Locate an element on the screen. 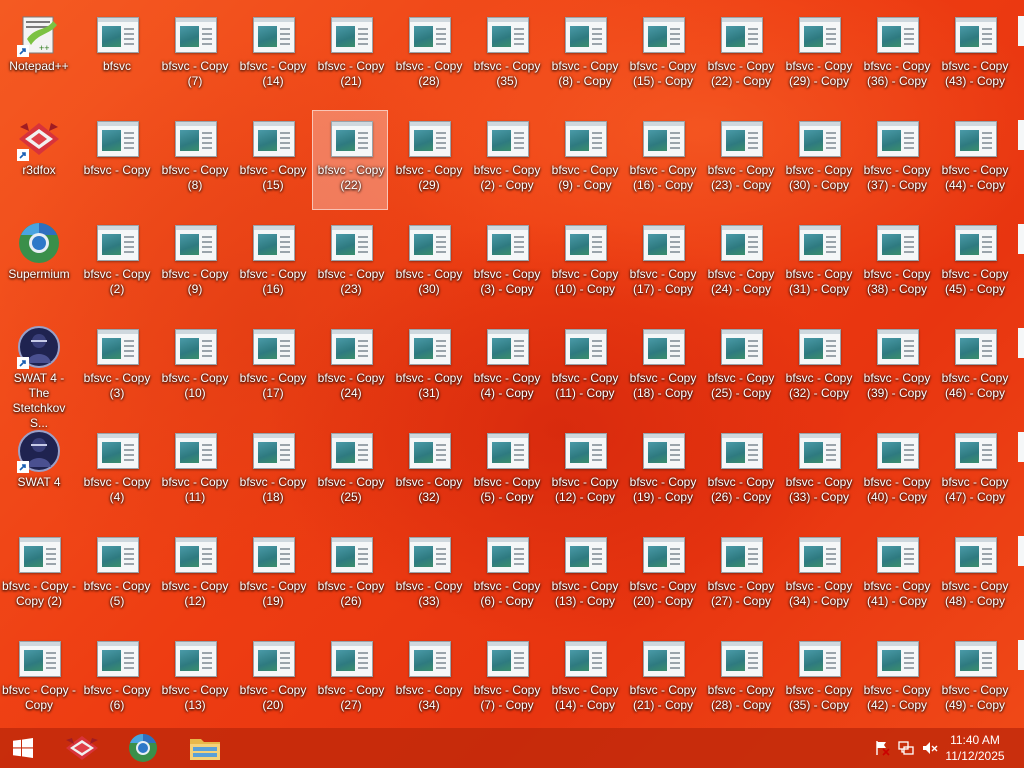 This screenshot has height=768, width=1024. desktop-icon-file: bfsvc - Copy (47) - Copy is located at coordinates (974, 472).